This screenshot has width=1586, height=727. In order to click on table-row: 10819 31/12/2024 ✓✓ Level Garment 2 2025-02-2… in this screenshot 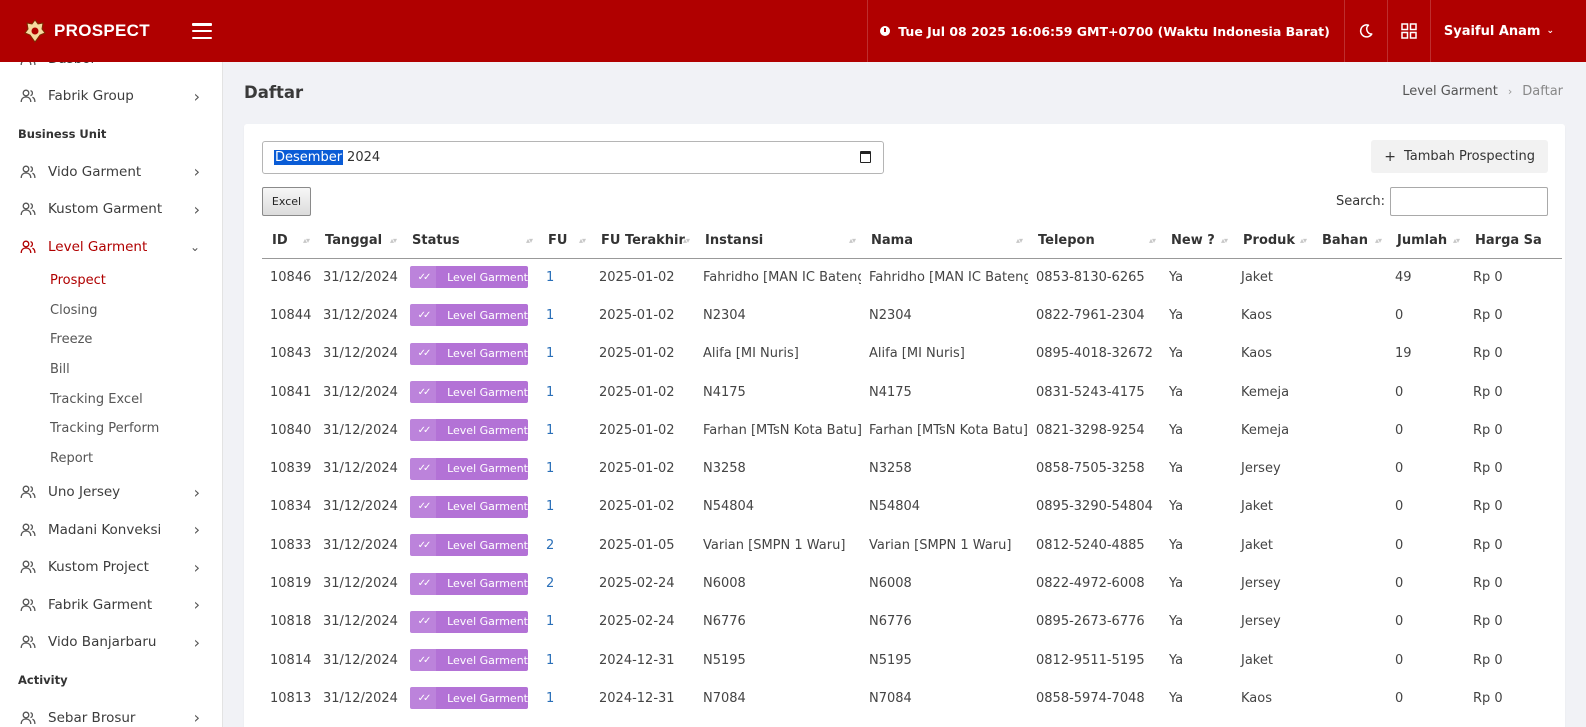, I will do `click(912, 583)`.